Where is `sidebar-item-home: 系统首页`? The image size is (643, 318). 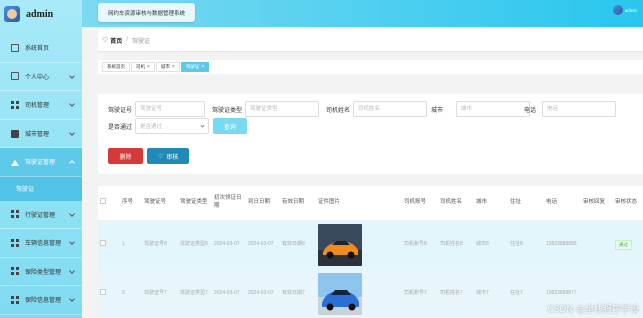
sidebar-item-home: 系统首页 is located at coordinates (41, 48).